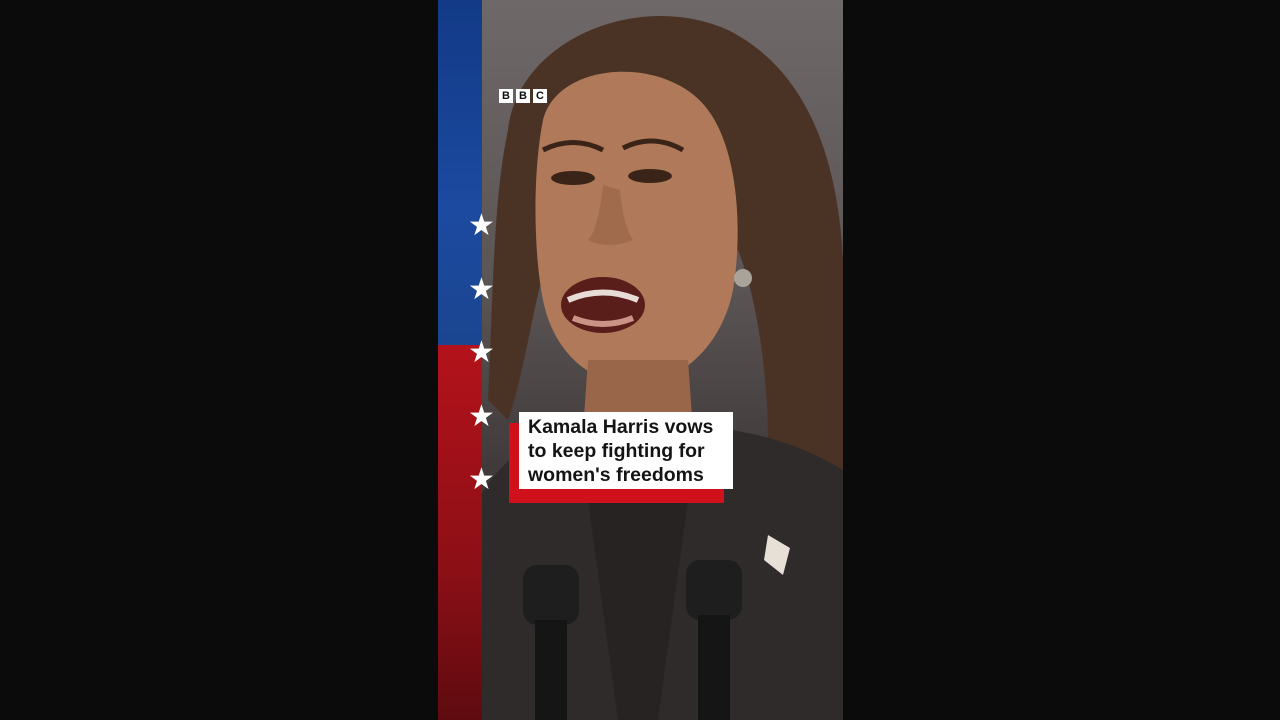  I want to click on bbc-logo-letter: C, so click(540, 96).